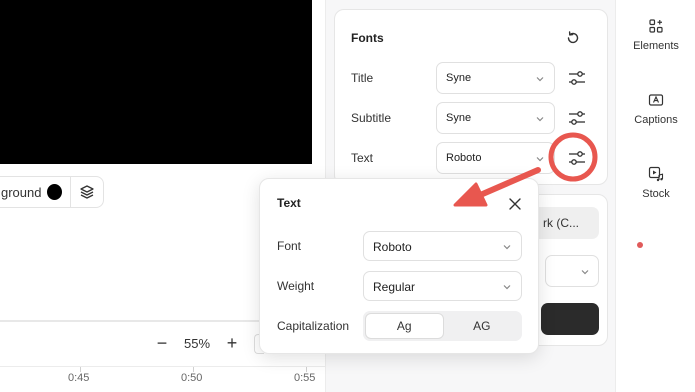 The height and width of the screenshot is (392, 695). What do you see at coordinates (655, 183) in the screenshot?
I see `tool-stock: Stock` at bounding box center [655, 183].